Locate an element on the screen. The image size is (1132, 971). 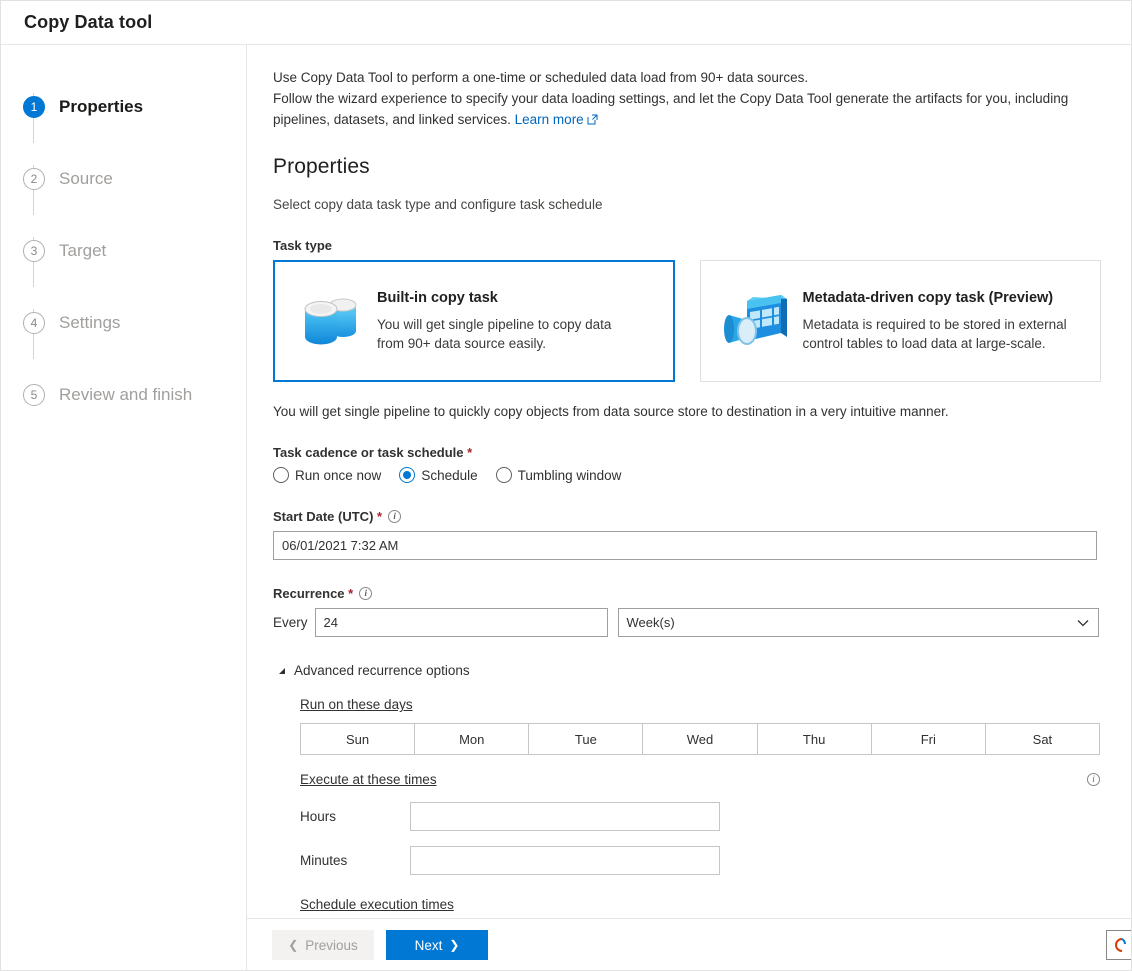
sidebar-step-review-and-finish: 5 Review and finish is located at coordinates (134, 395).